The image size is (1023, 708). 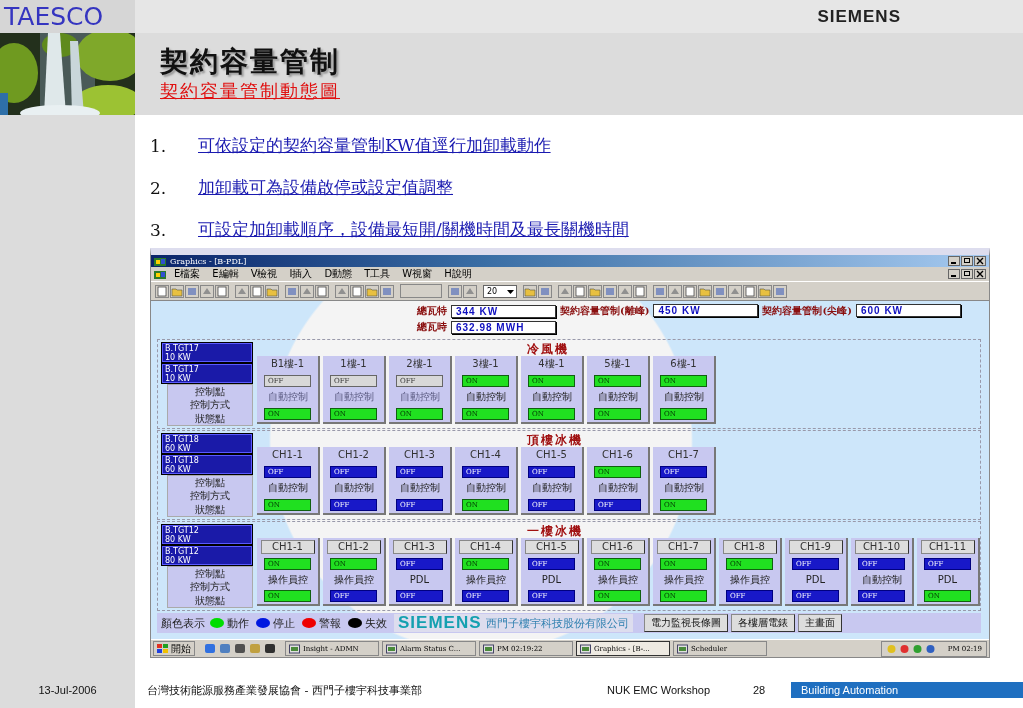 I want to click on menu-item: W視窗, so click(x=417, y=274).